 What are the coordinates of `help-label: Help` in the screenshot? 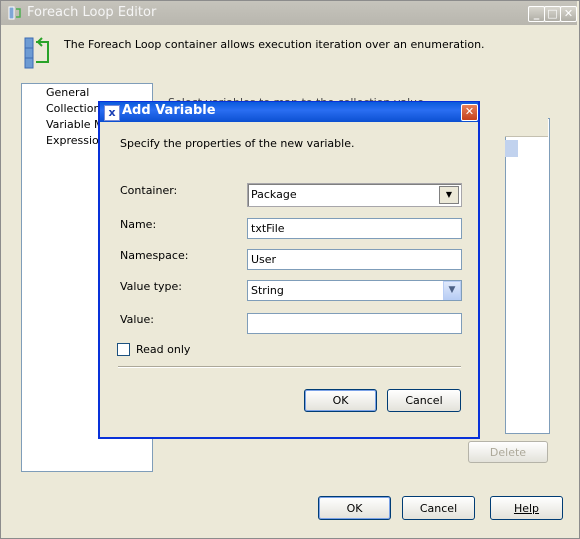 It's located at (526, 508).